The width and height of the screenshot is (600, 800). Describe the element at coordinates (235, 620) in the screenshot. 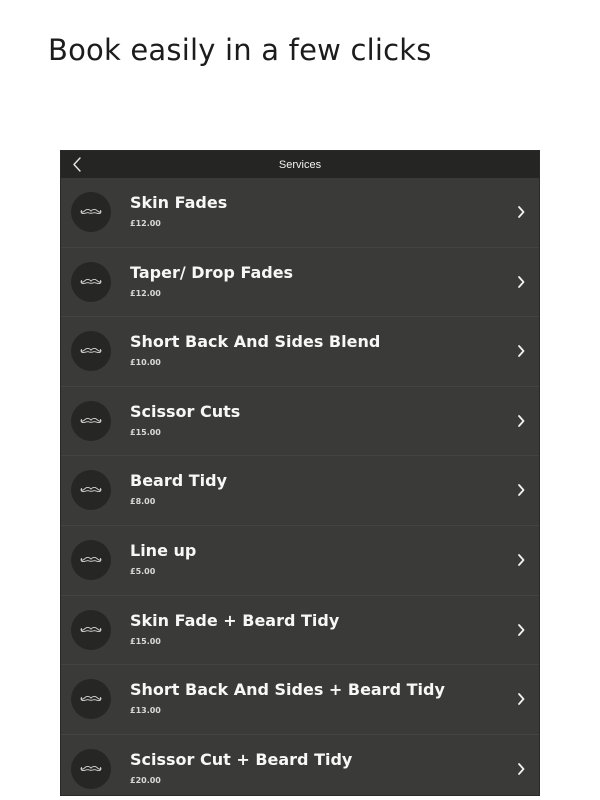

I see `service-name: Skin Fade + Beard Tidy` at that location.